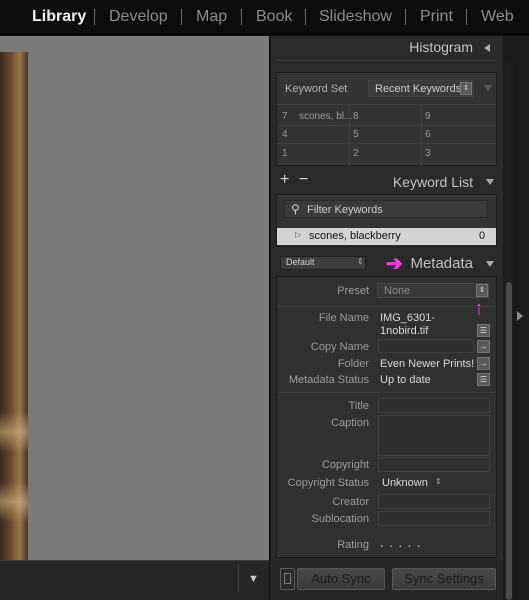 The image size is (529, 600). I want to click on metadata-panel-header: Default ⇕ ➔ Metadata, so click(386, 264).